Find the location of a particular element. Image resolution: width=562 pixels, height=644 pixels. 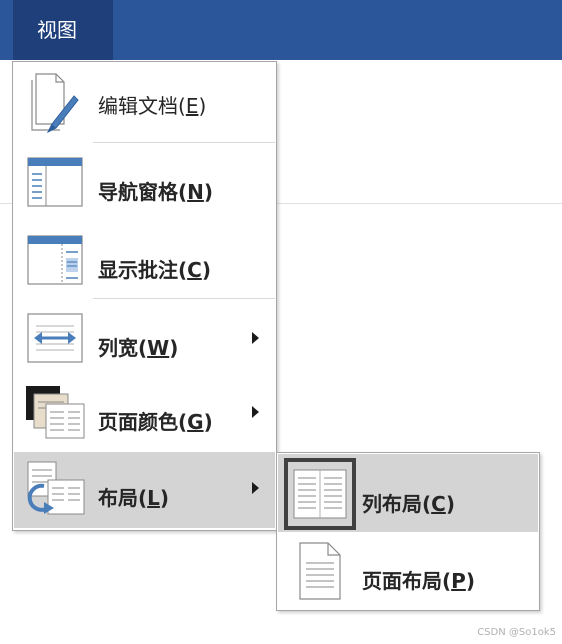

watermark: CSDN @So1ok5 is located at coordinates (516, 632).